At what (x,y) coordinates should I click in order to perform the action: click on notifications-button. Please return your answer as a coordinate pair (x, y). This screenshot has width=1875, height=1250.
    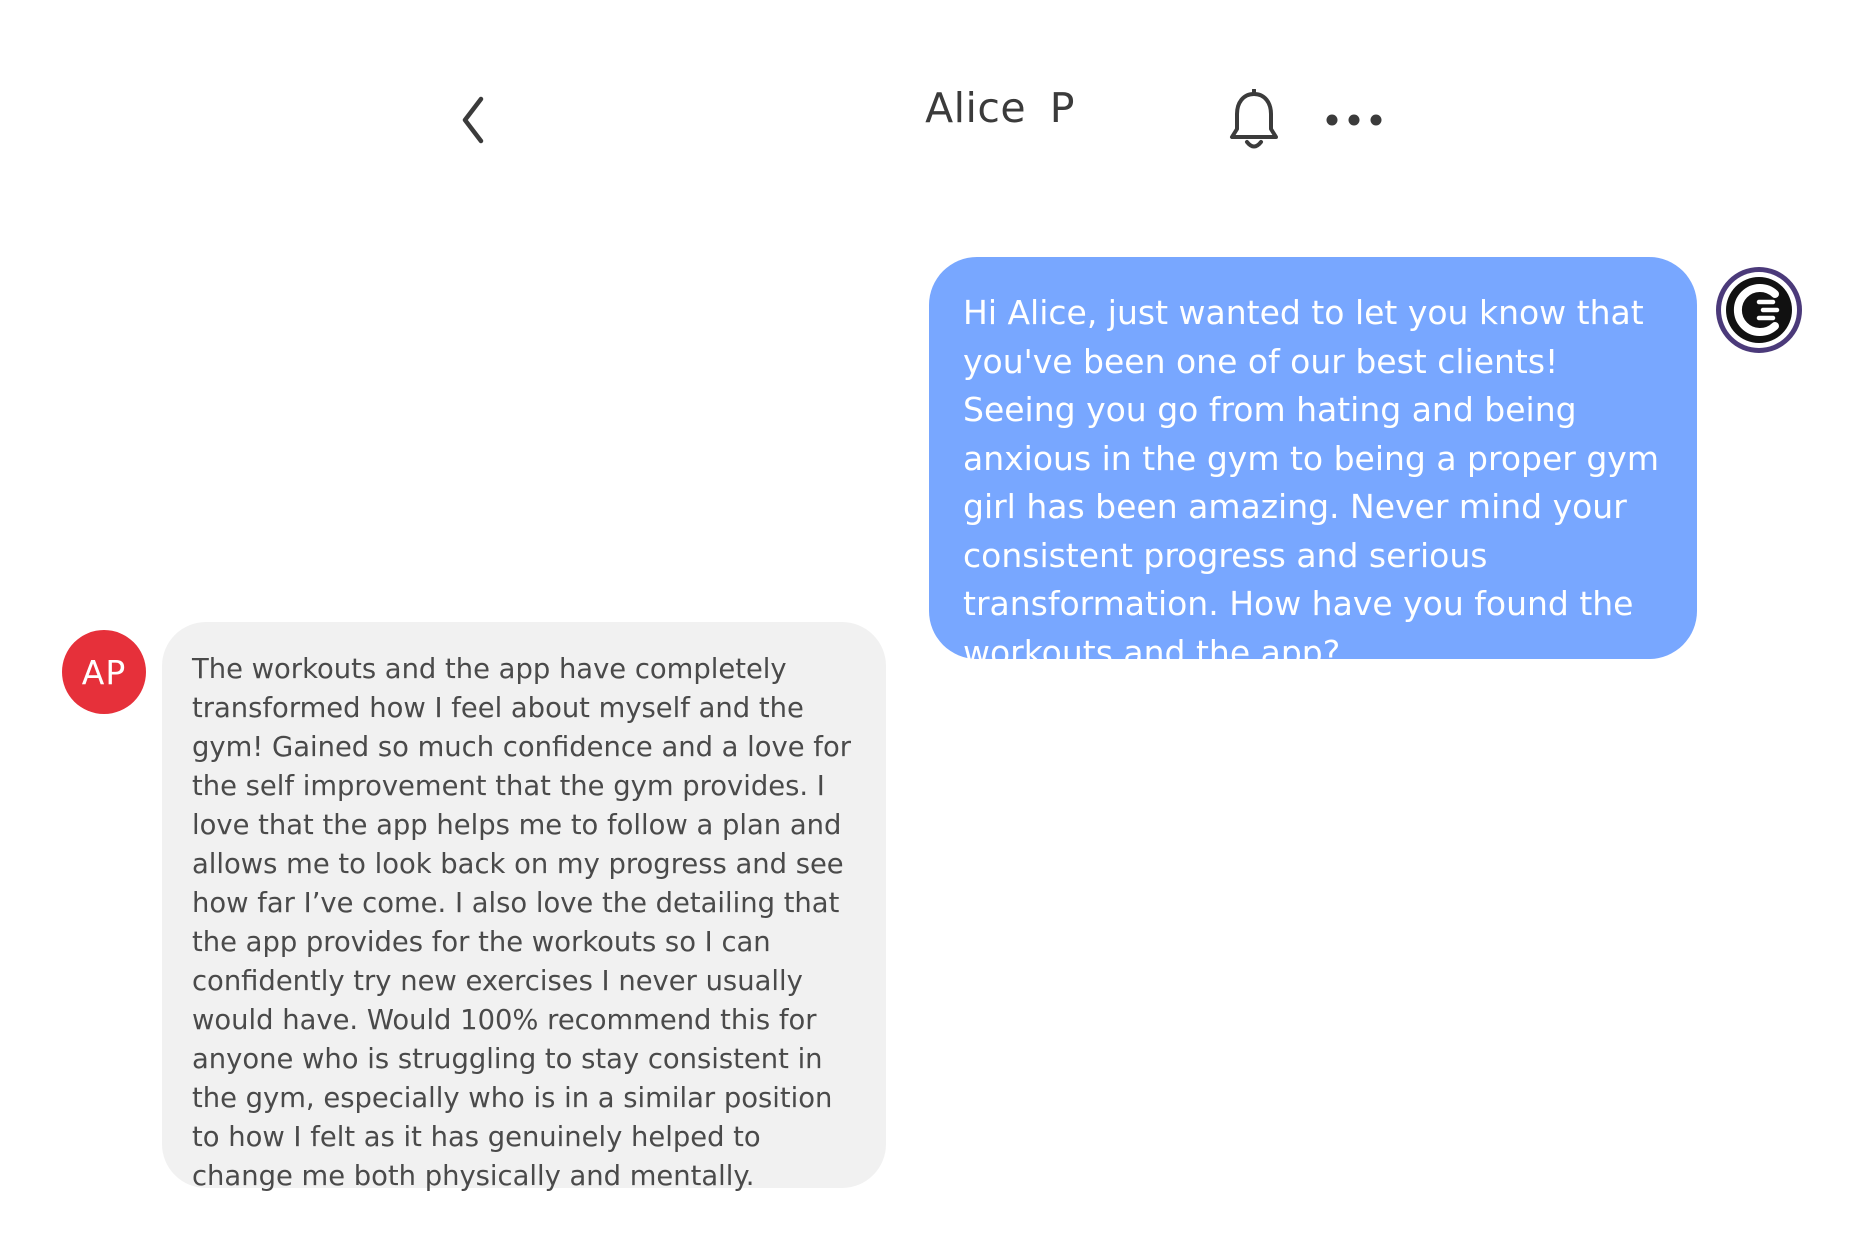
    Looking at the image, I should click on (1254, 121).